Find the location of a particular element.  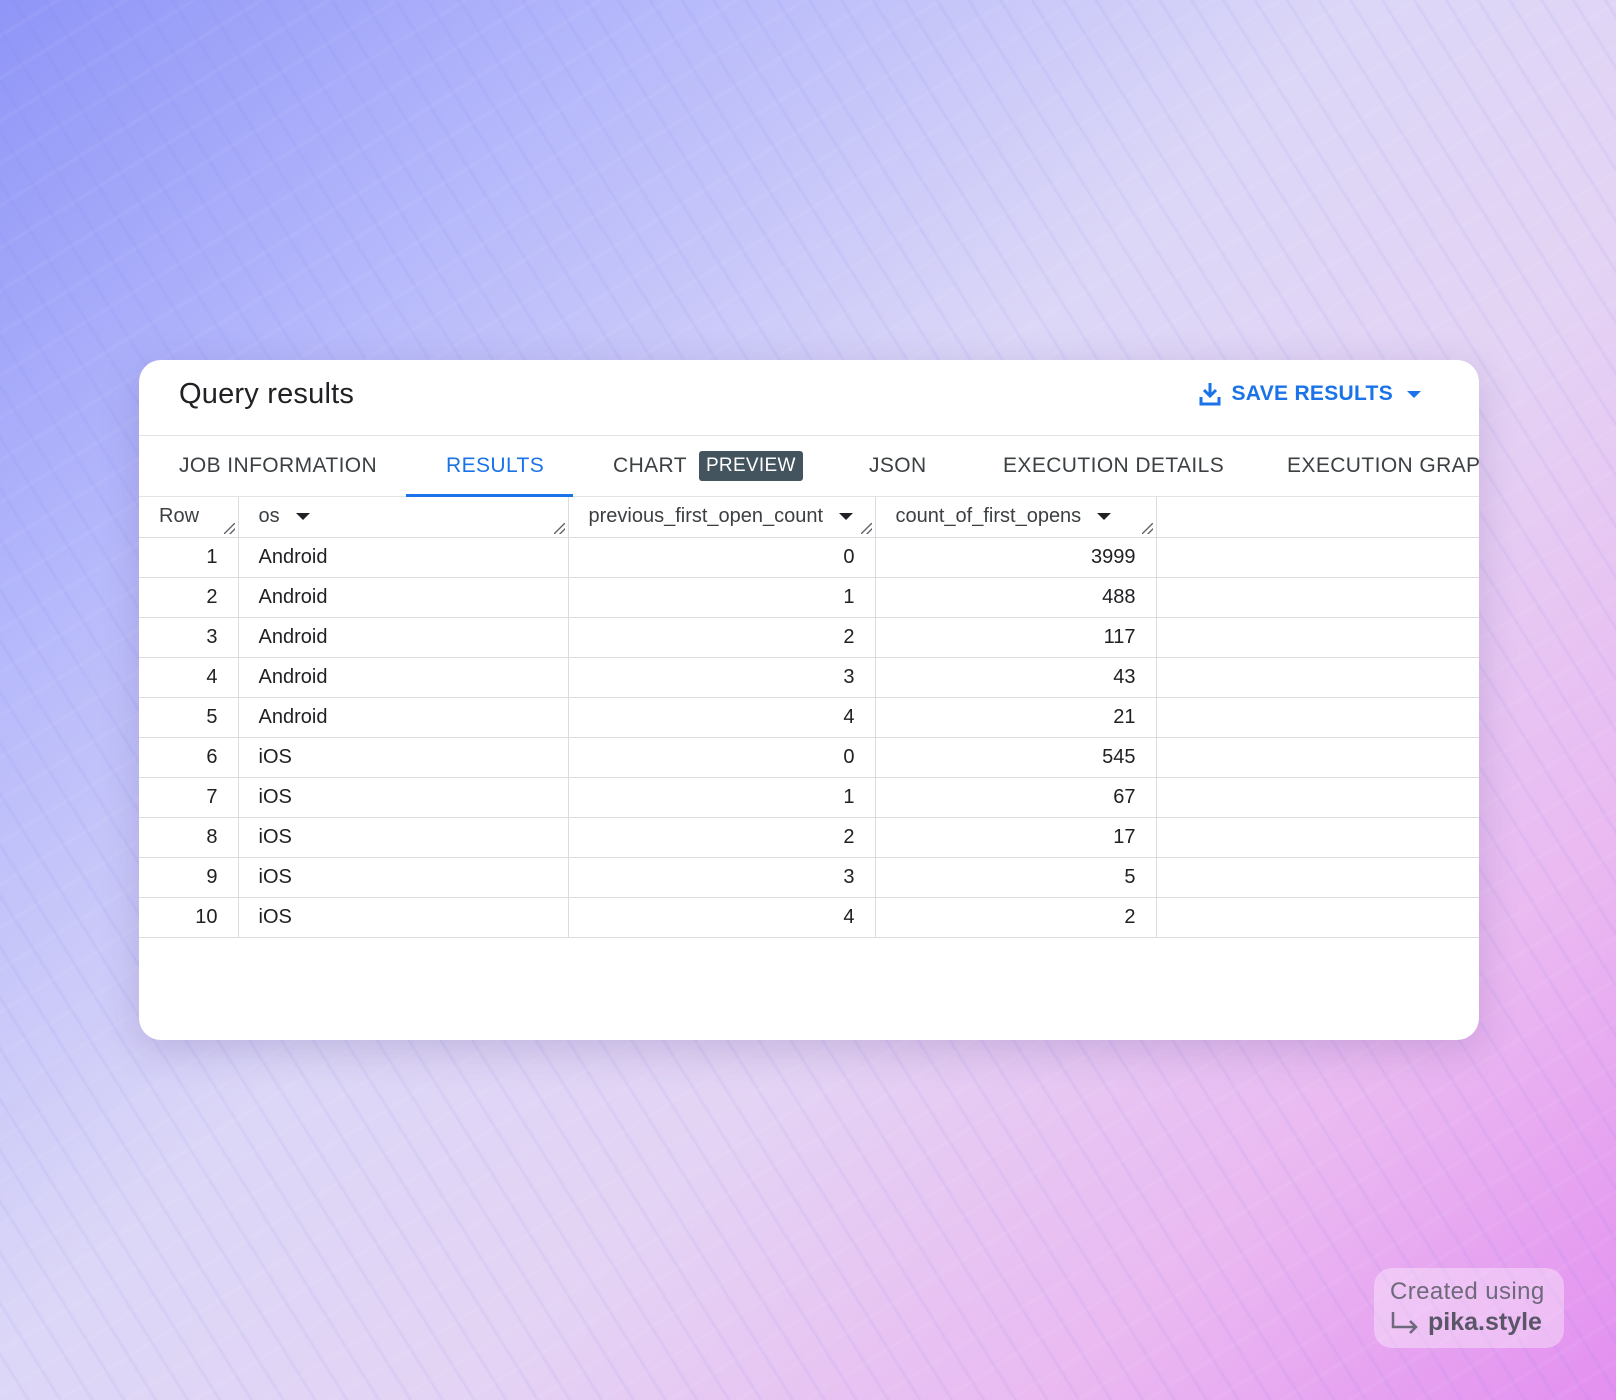

column-header-os: os is located at coordinates (403, 517).